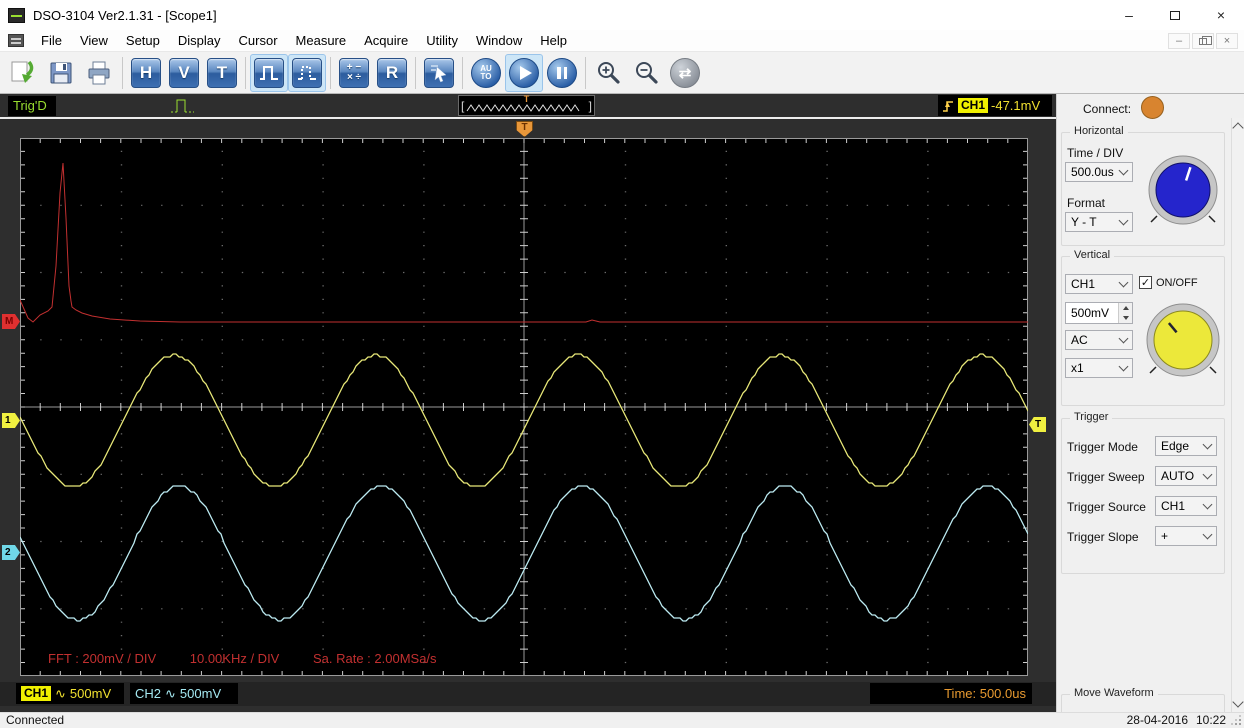 The width and height of the screenshot is (1244, 728). I want to click on ch2-readout: CH2 ∿ 500mV, so click(184, 693).